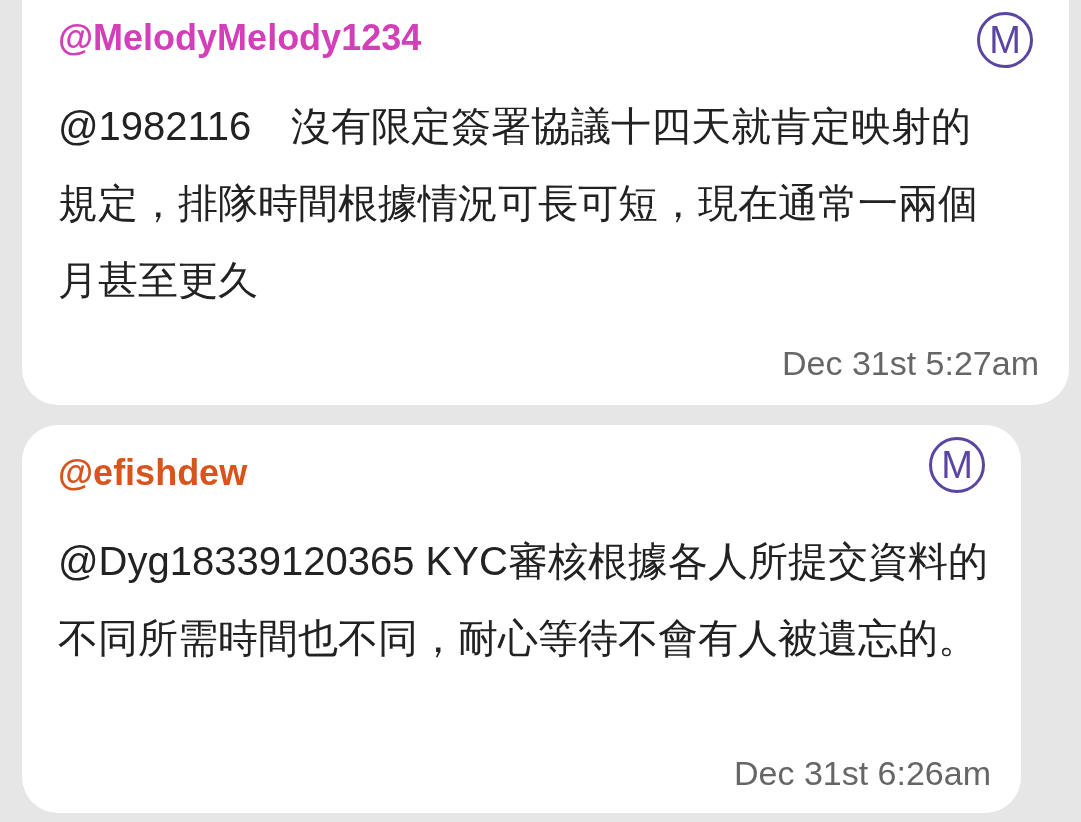 Image resolution: width=1081 pixels, height=822 pixels. What do you see at coordinates (153, 473) in the screenshot?
I see `username: @efishdew` at bounding box center [153, 473].